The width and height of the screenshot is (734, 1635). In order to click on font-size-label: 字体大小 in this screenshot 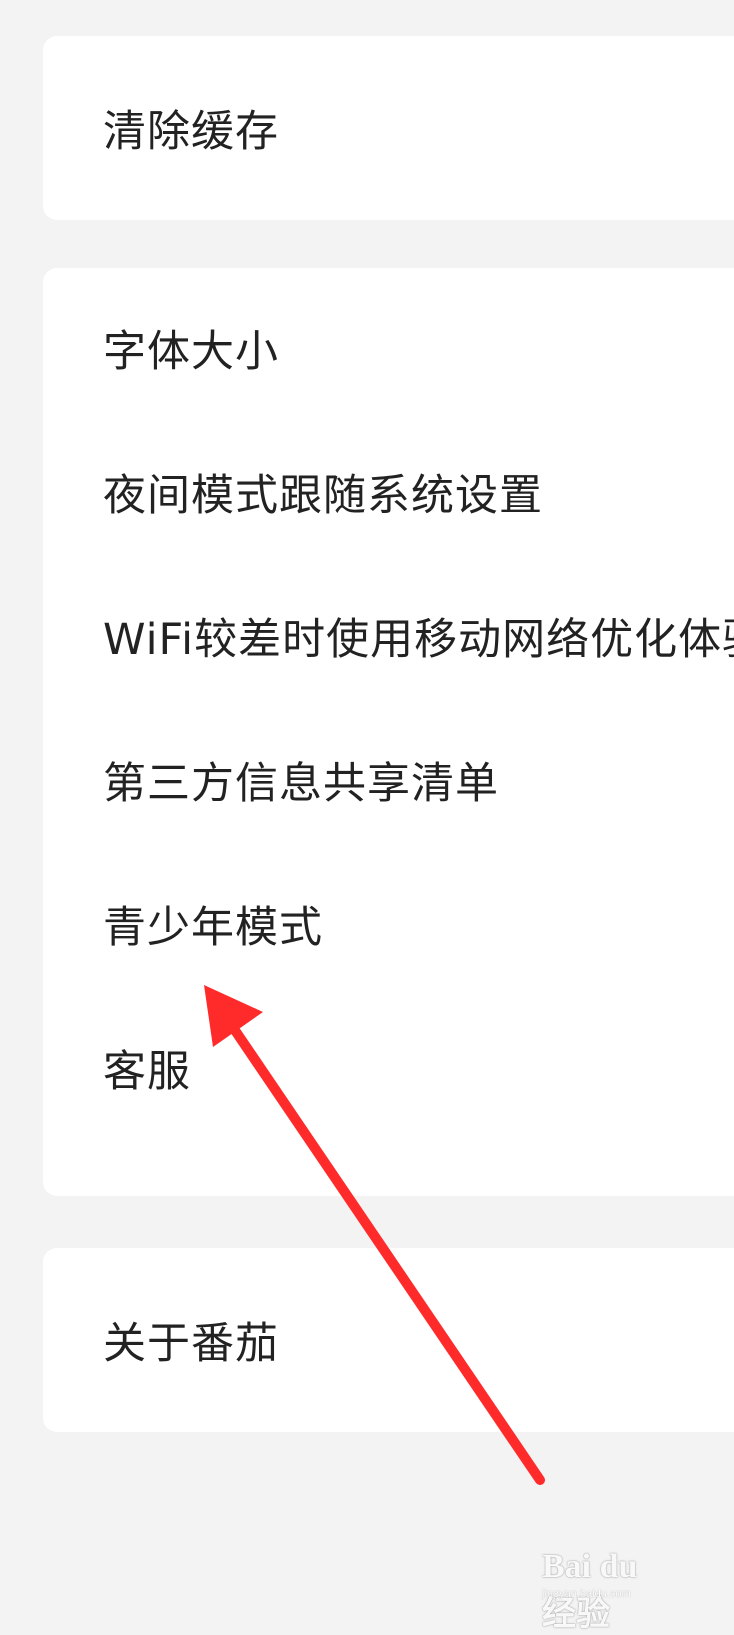, I will do `click(191, 352)`.